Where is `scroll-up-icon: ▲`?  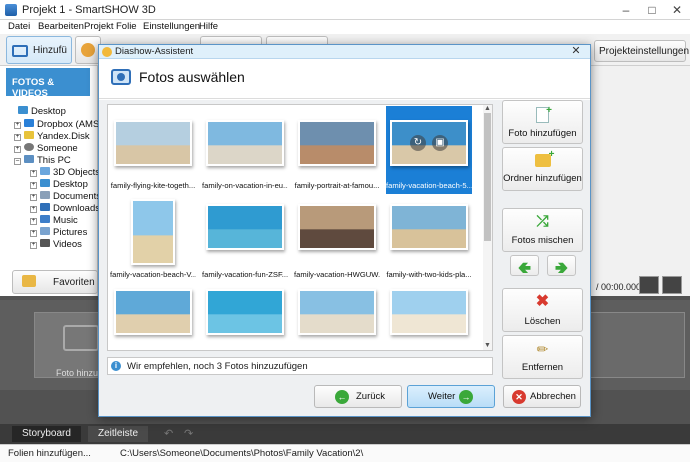
scroll-up-icon: ▲ is located at coordinates (487, 109).